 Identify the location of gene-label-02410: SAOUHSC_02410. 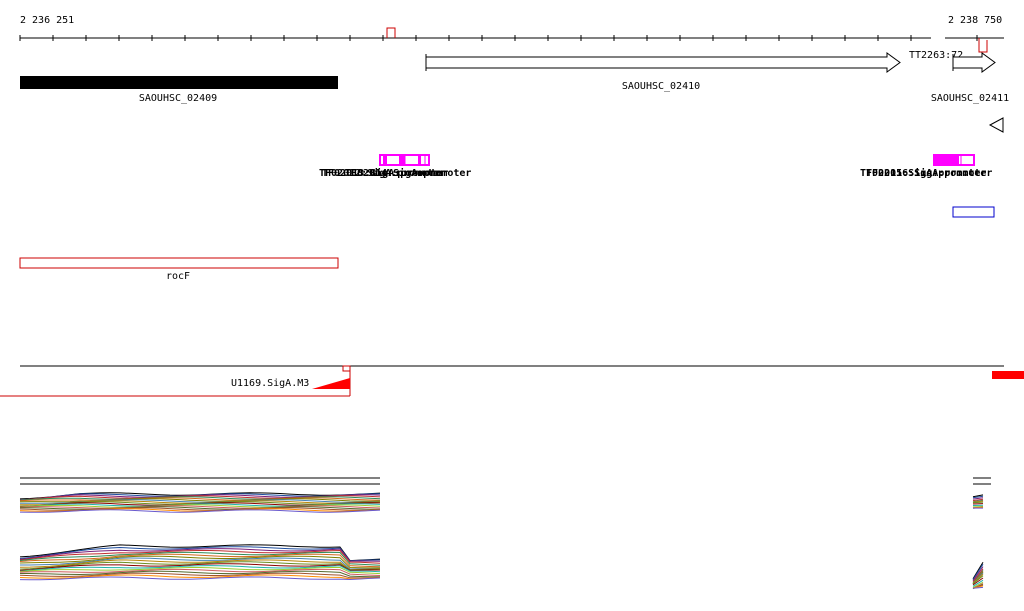
(661, 86).